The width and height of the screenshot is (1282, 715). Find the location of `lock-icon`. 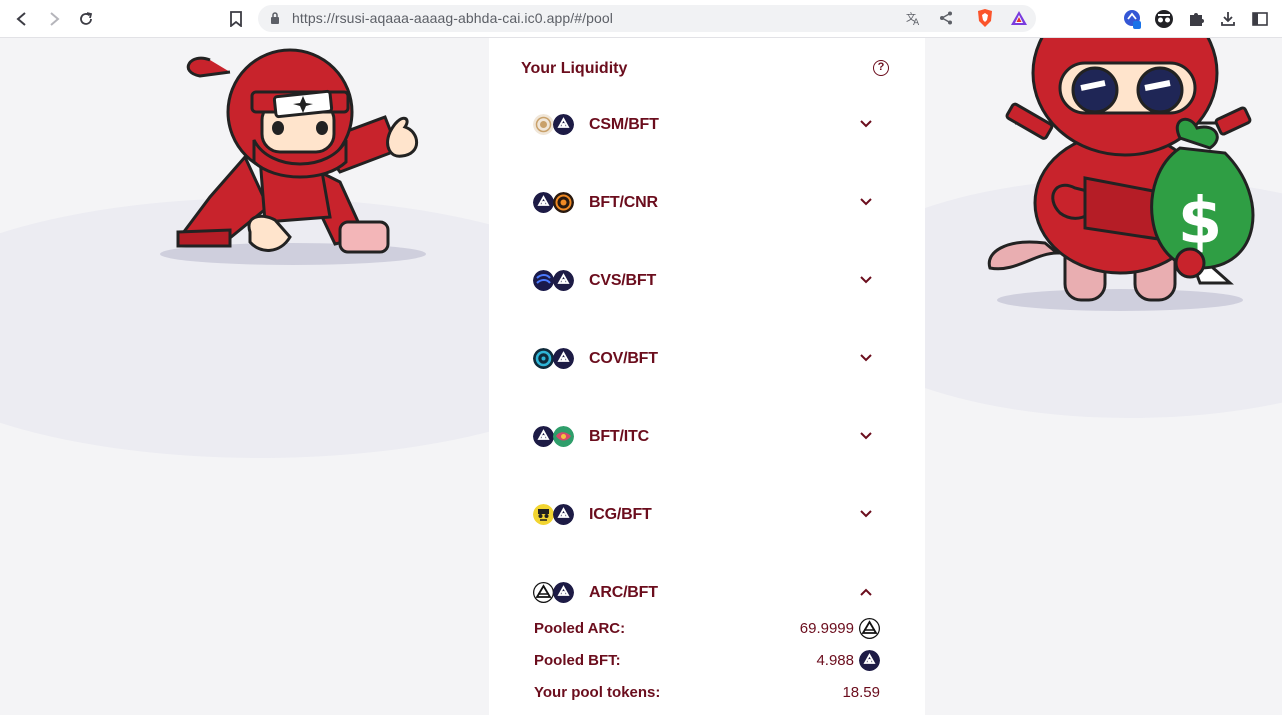

lock-icon is located at coordinates (275, 18).